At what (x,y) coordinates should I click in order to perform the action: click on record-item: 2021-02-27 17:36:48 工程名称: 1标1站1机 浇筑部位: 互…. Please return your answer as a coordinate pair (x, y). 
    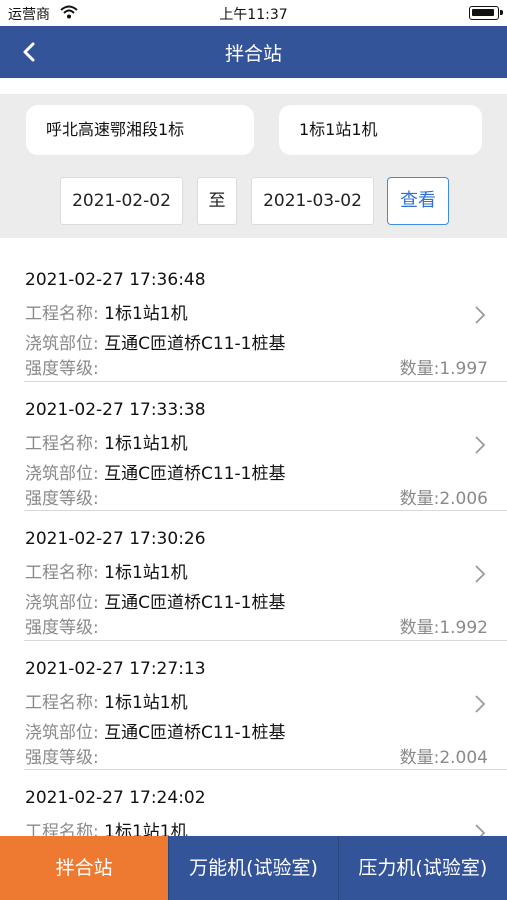
    Looking at the image, I should click on (253, 317).